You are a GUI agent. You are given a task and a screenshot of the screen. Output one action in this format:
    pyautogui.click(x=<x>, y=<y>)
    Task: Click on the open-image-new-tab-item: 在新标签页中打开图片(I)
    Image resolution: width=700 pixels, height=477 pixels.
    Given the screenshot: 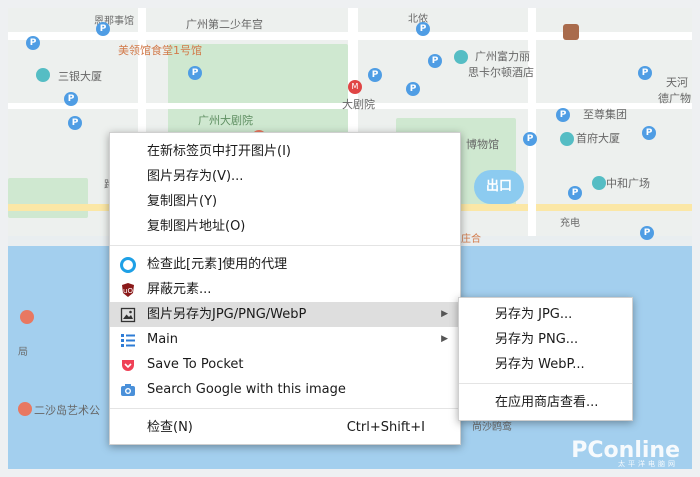 What is the action you would take?
    pyautogui.click(x=285, y=151)
    